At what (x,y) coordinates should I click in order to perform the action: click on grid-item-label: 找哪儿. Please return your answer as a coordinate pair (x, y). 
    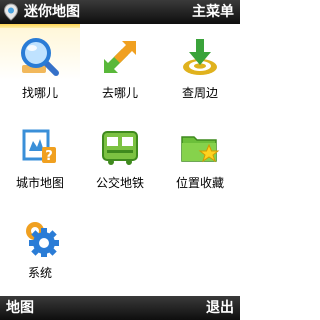
    Looking at the image, I should click on (39, 93).